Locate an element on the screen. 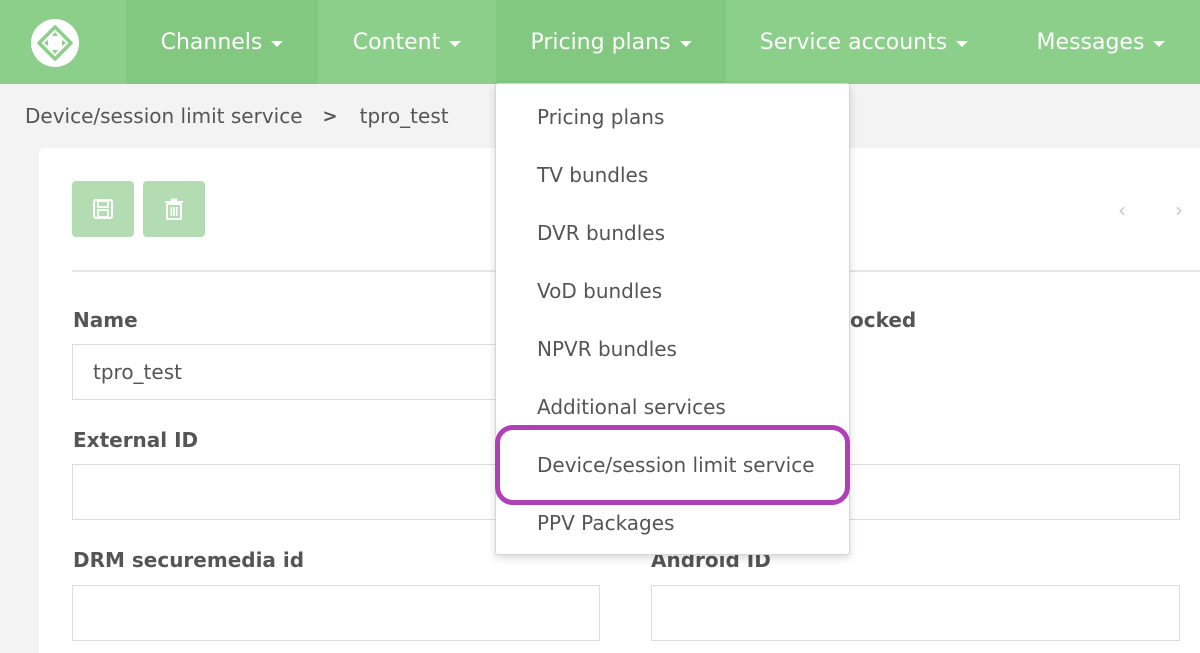  menu-item-ppv-packages: PPV Packages is located at coordinates (605, 523).